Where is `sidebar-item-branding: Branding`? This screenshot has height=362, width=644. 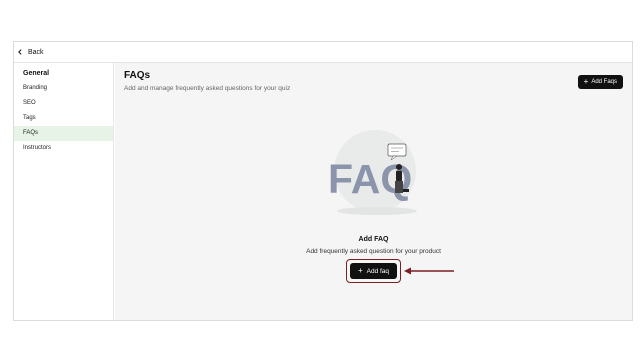
sidebar-item-branding: Branding is located at coordinates (63, 88).